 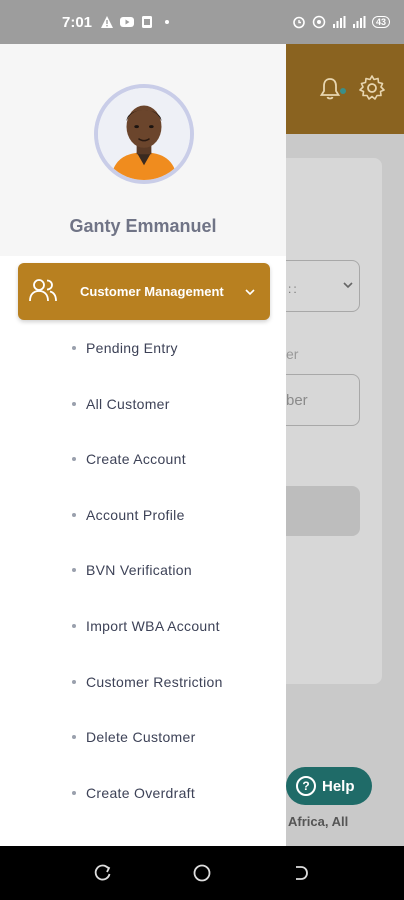 What do you see at coordinates (152, 291) in the screenshot?
I see `menu-section-label: Customer Management` at bounding box center [152, 291].